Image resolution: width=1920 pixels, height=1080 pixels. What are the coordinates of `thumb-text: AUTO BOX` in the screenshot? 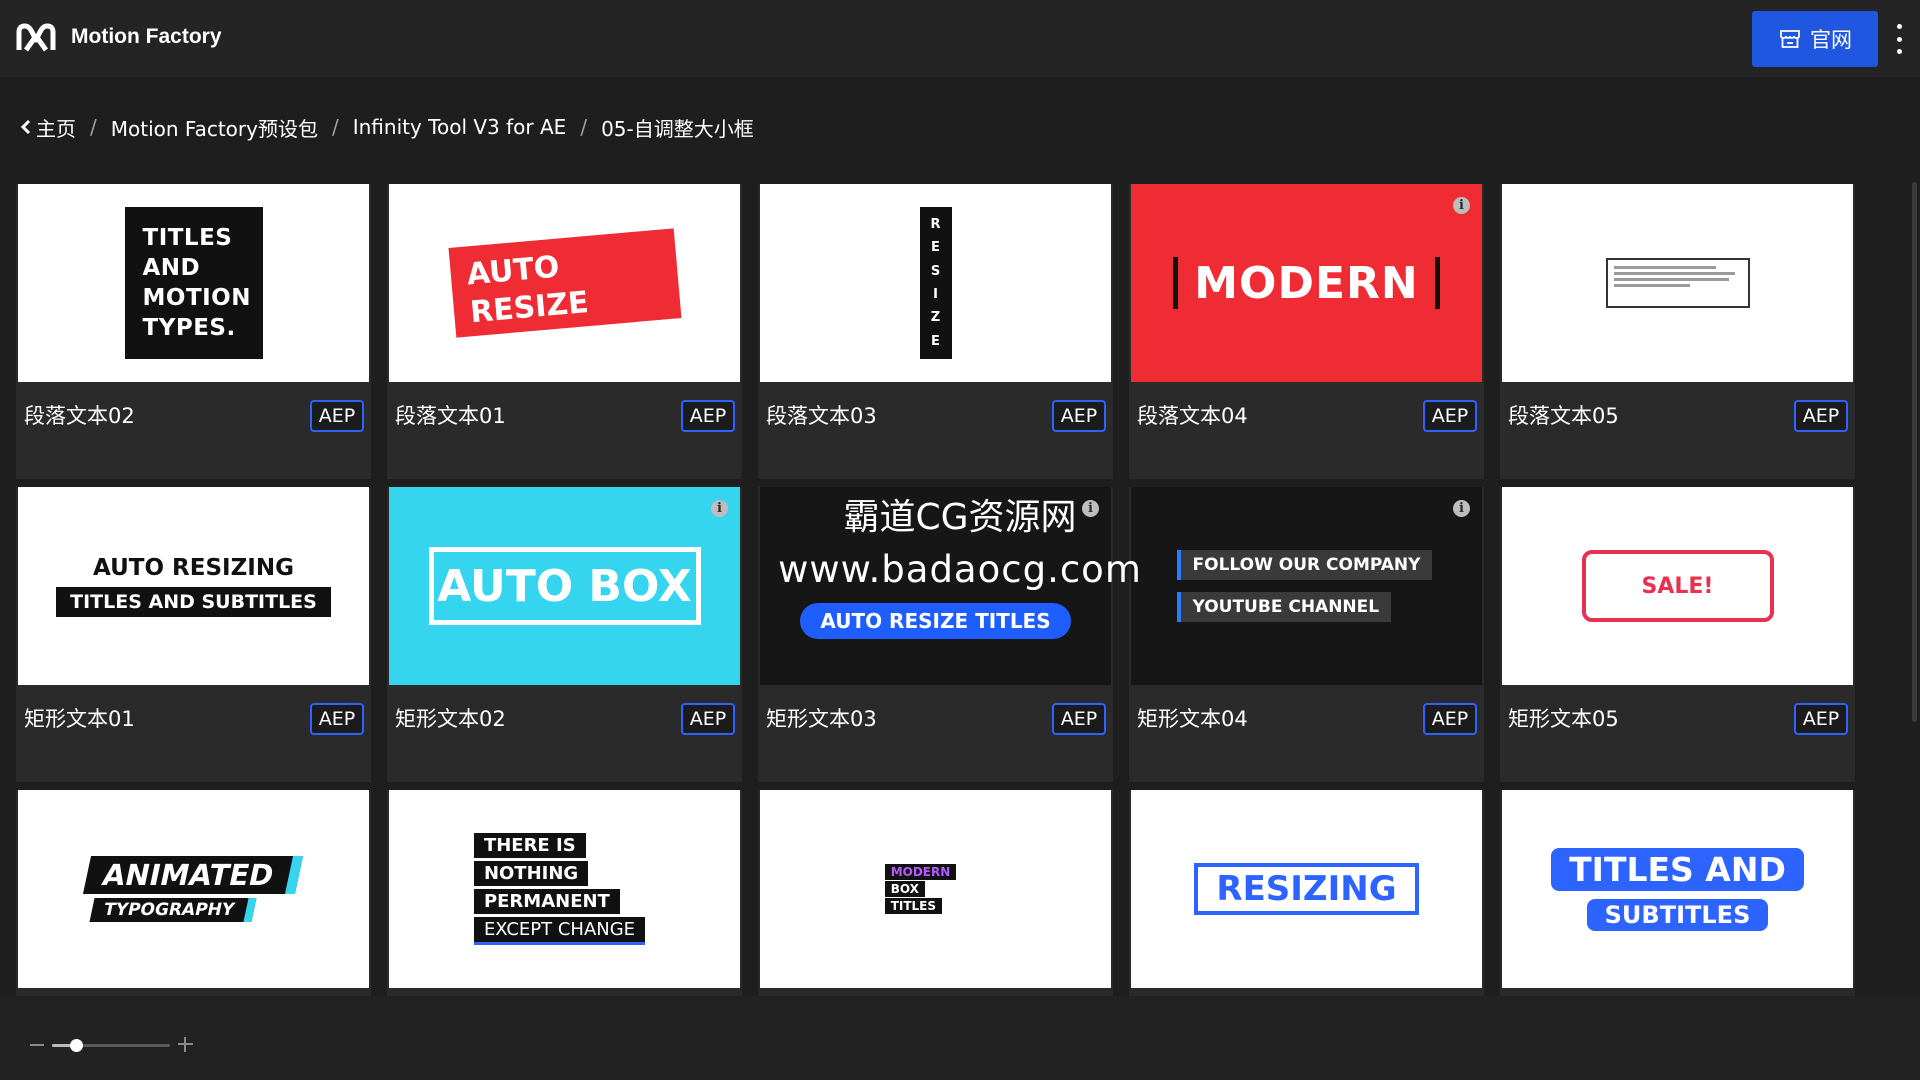 It's located at (564, 586).